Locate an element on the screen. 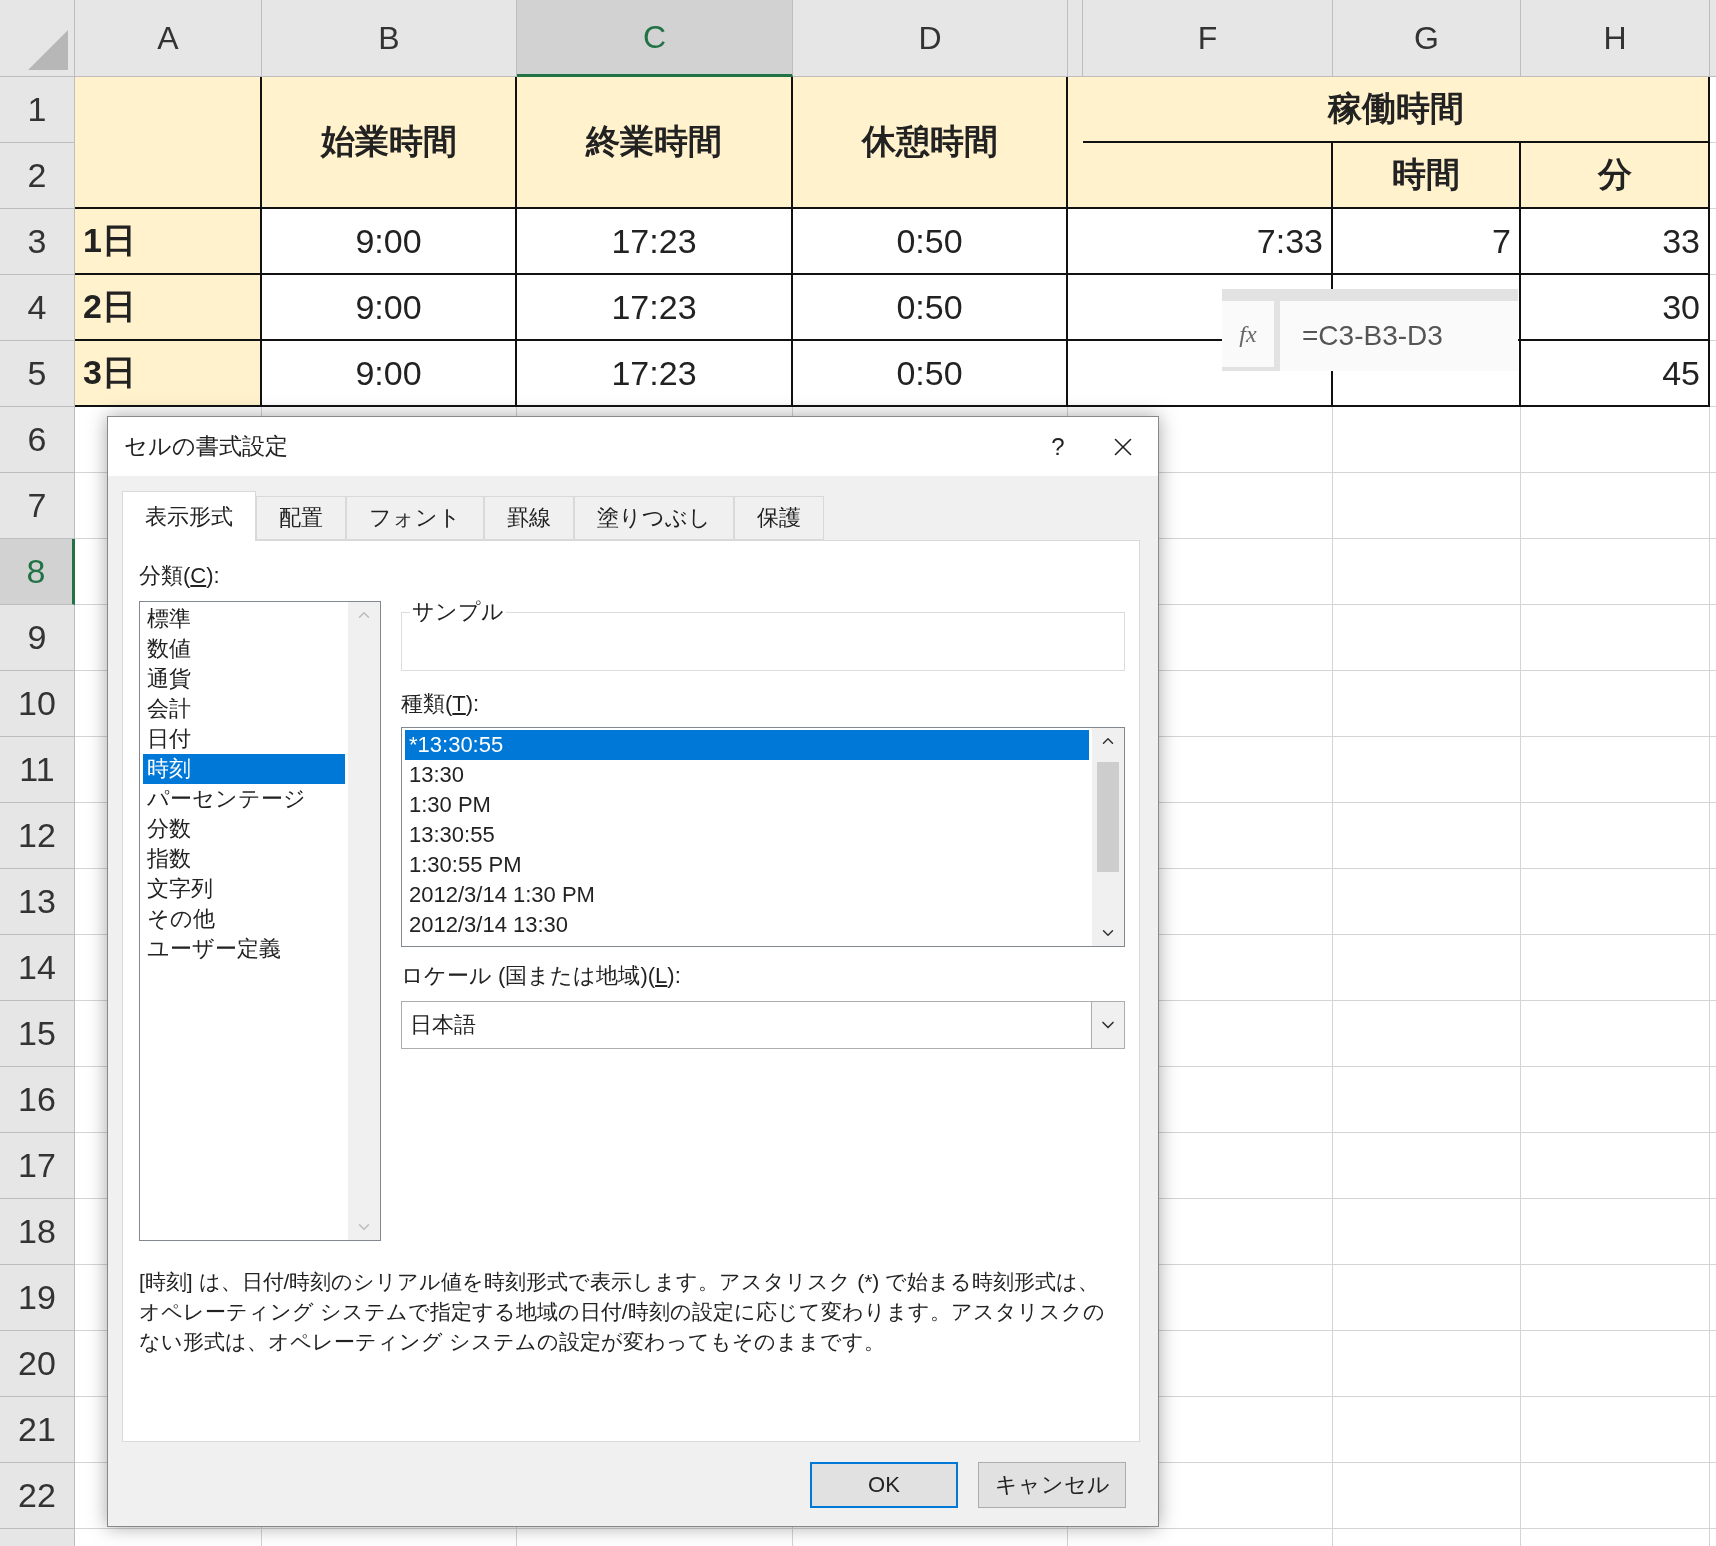 The image size is (1716, 1546). function-button: fx is located at coordinates (1251, 336).